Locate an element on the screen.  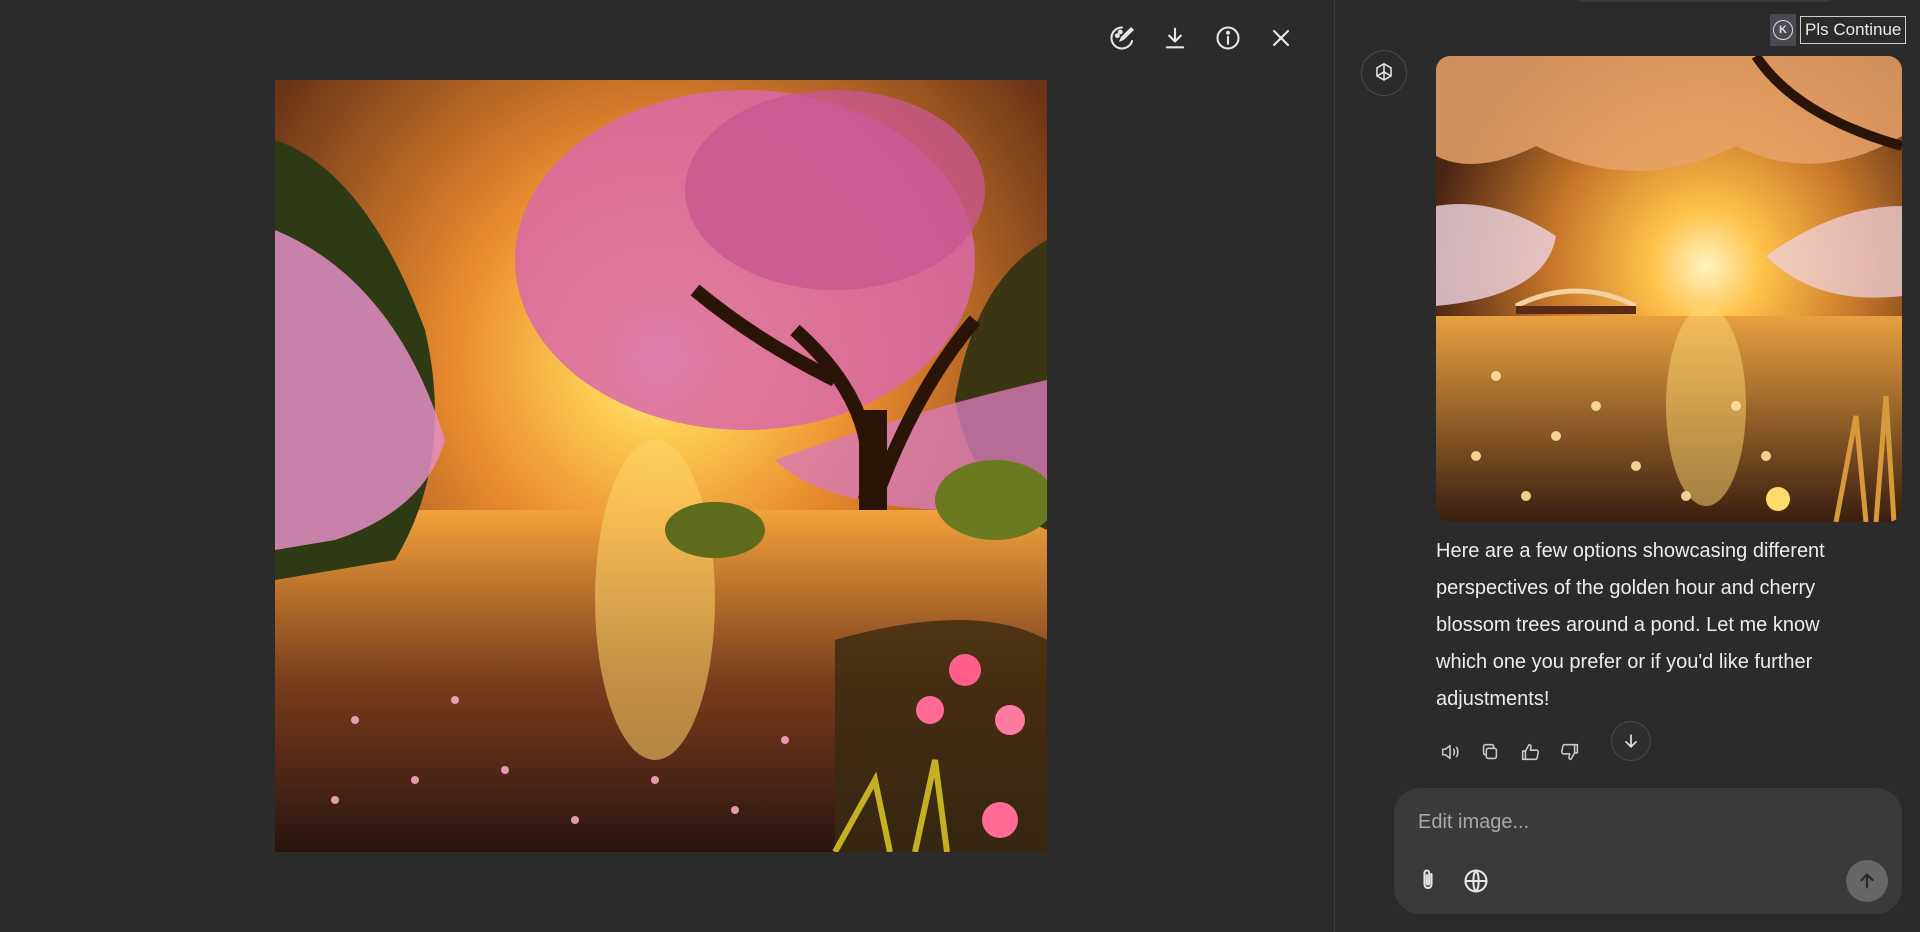
copy-button is located at coordinates (1490, 752).